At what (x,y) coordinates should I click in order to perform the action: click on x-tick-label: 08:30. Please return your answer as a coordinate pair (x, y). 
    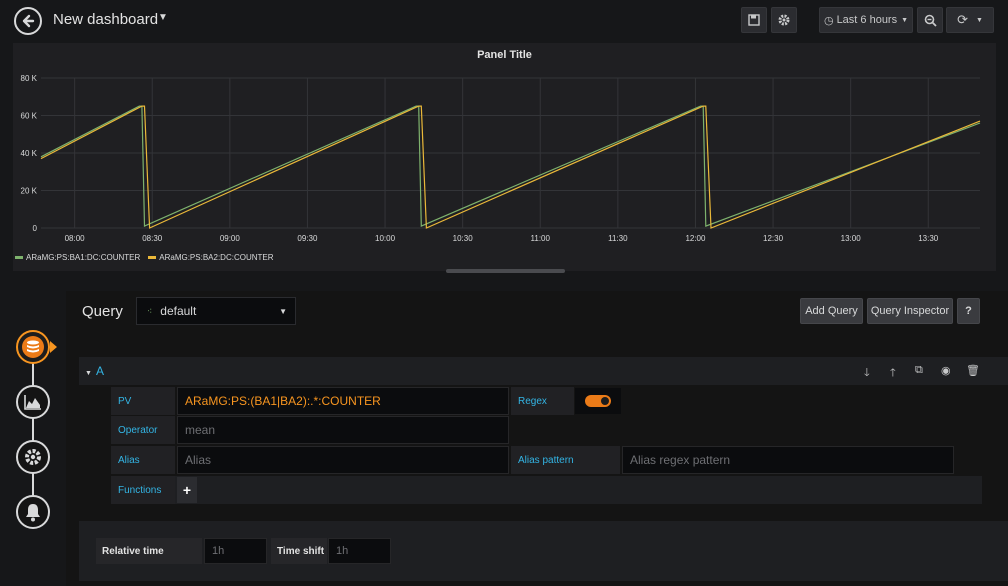
    Looking at the image, I should click on (152, 238).